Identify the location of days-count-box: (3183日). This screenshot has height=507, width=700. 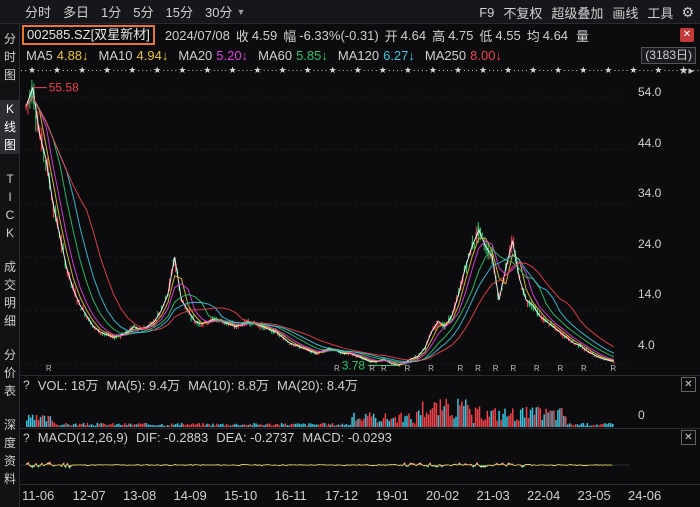
(668, 55).